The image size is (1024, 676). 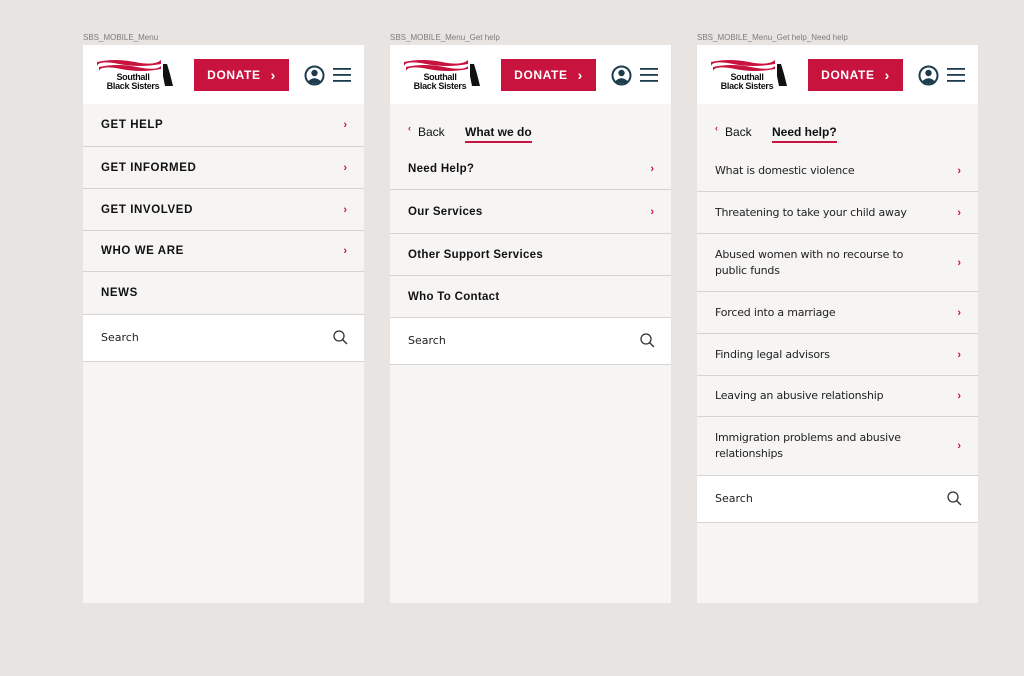 I want to click on menu-item-label: Our Services, so click(x=445, y=211).